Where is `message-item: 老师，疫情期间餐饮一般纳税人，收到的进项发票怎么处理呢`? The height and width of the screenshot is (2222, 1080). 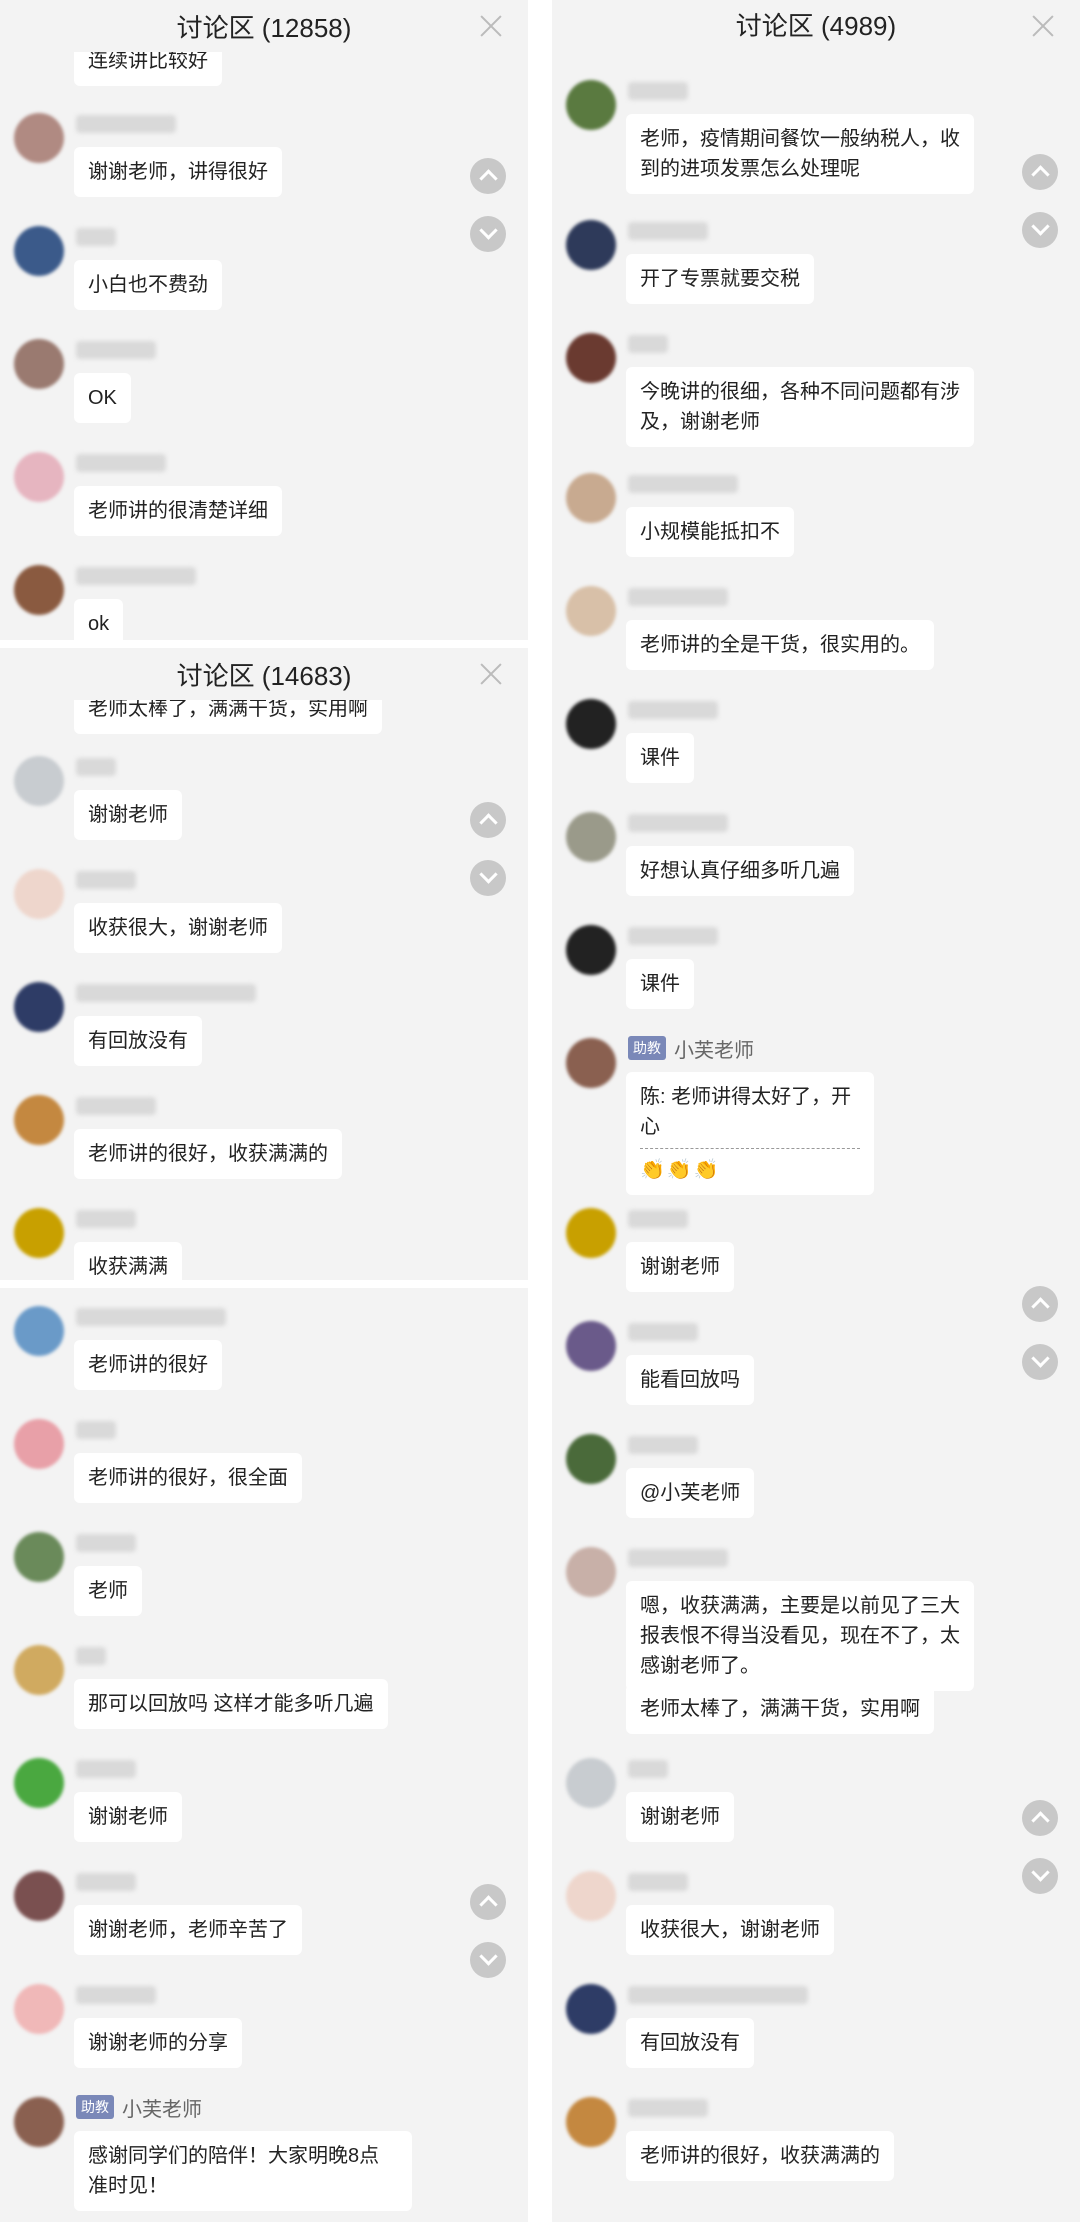 message-item: 老师，疫情期间餐饮一般纳税人，收到的进项发票怎么处理呢 is located at coordinates (816, 142).